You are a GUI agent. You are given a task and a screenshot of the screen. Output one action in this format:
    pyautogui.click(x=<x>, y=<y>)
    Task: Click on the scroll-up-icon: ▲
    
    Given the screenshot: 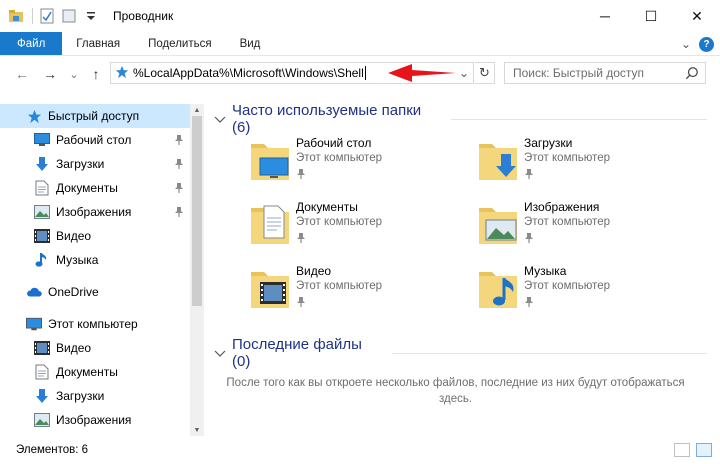 What is the action you would take?
    pyautogui.click(x=197, y=110)
    